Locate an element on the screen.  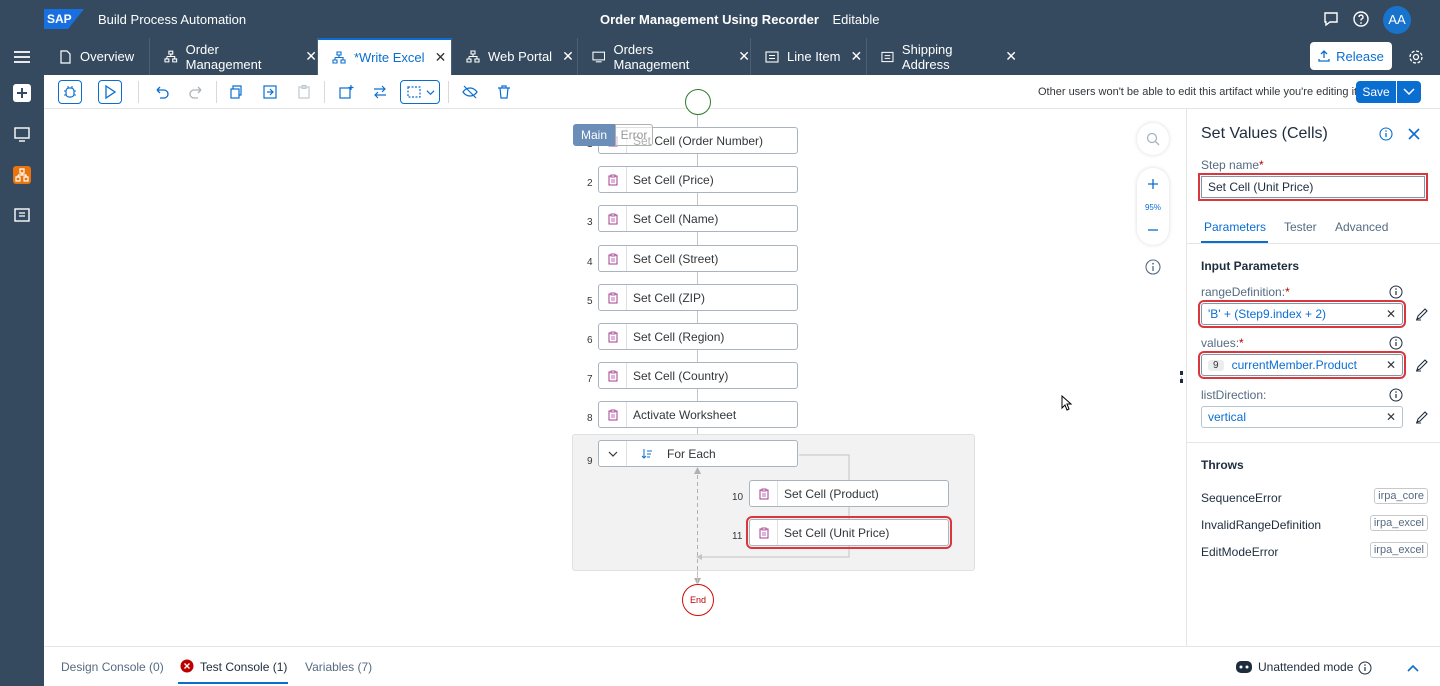
flow-step: Set Cell (Price) is located at coordinates (698, 179).